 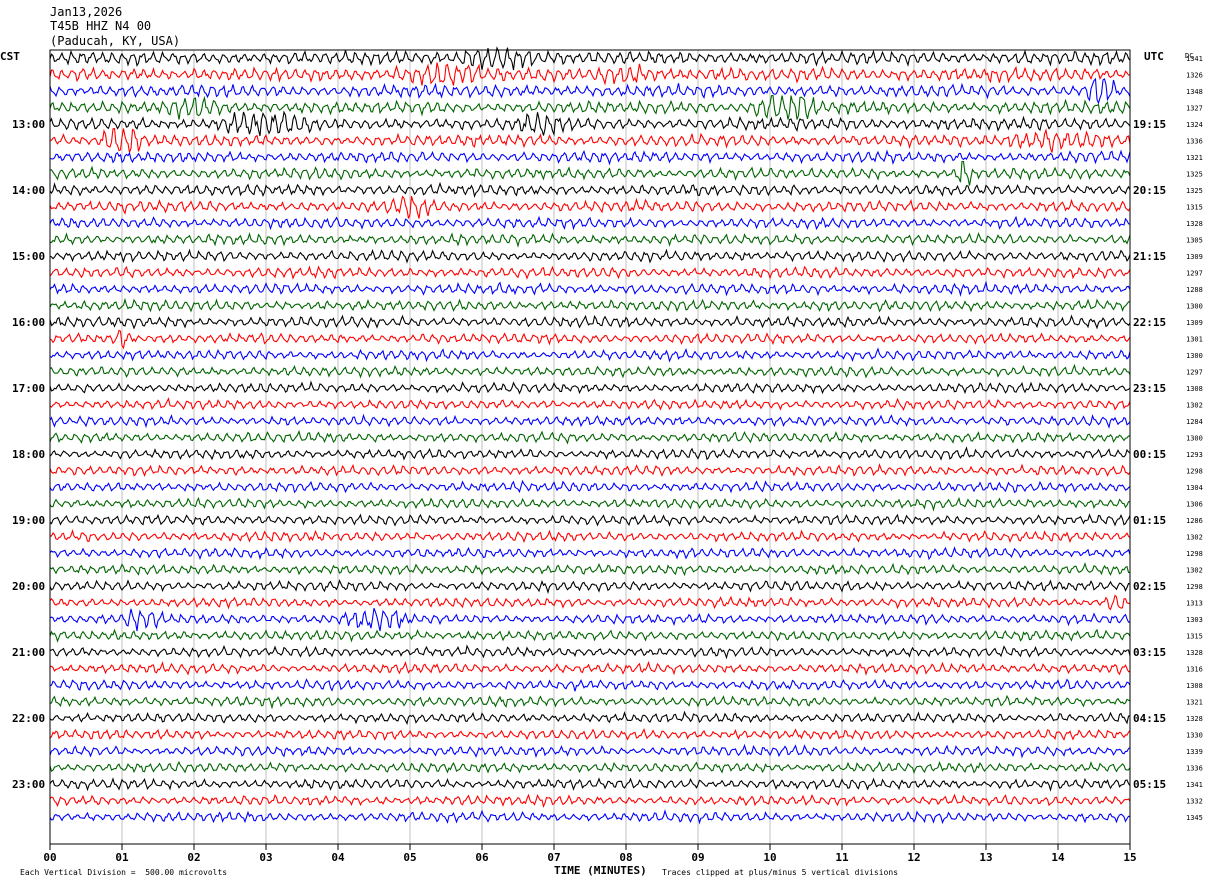 What do you see at coordinates (100, 26) in the screenshot?
I see `header-station: T45B HHZ N4 00` at bounding box center [100, 26].